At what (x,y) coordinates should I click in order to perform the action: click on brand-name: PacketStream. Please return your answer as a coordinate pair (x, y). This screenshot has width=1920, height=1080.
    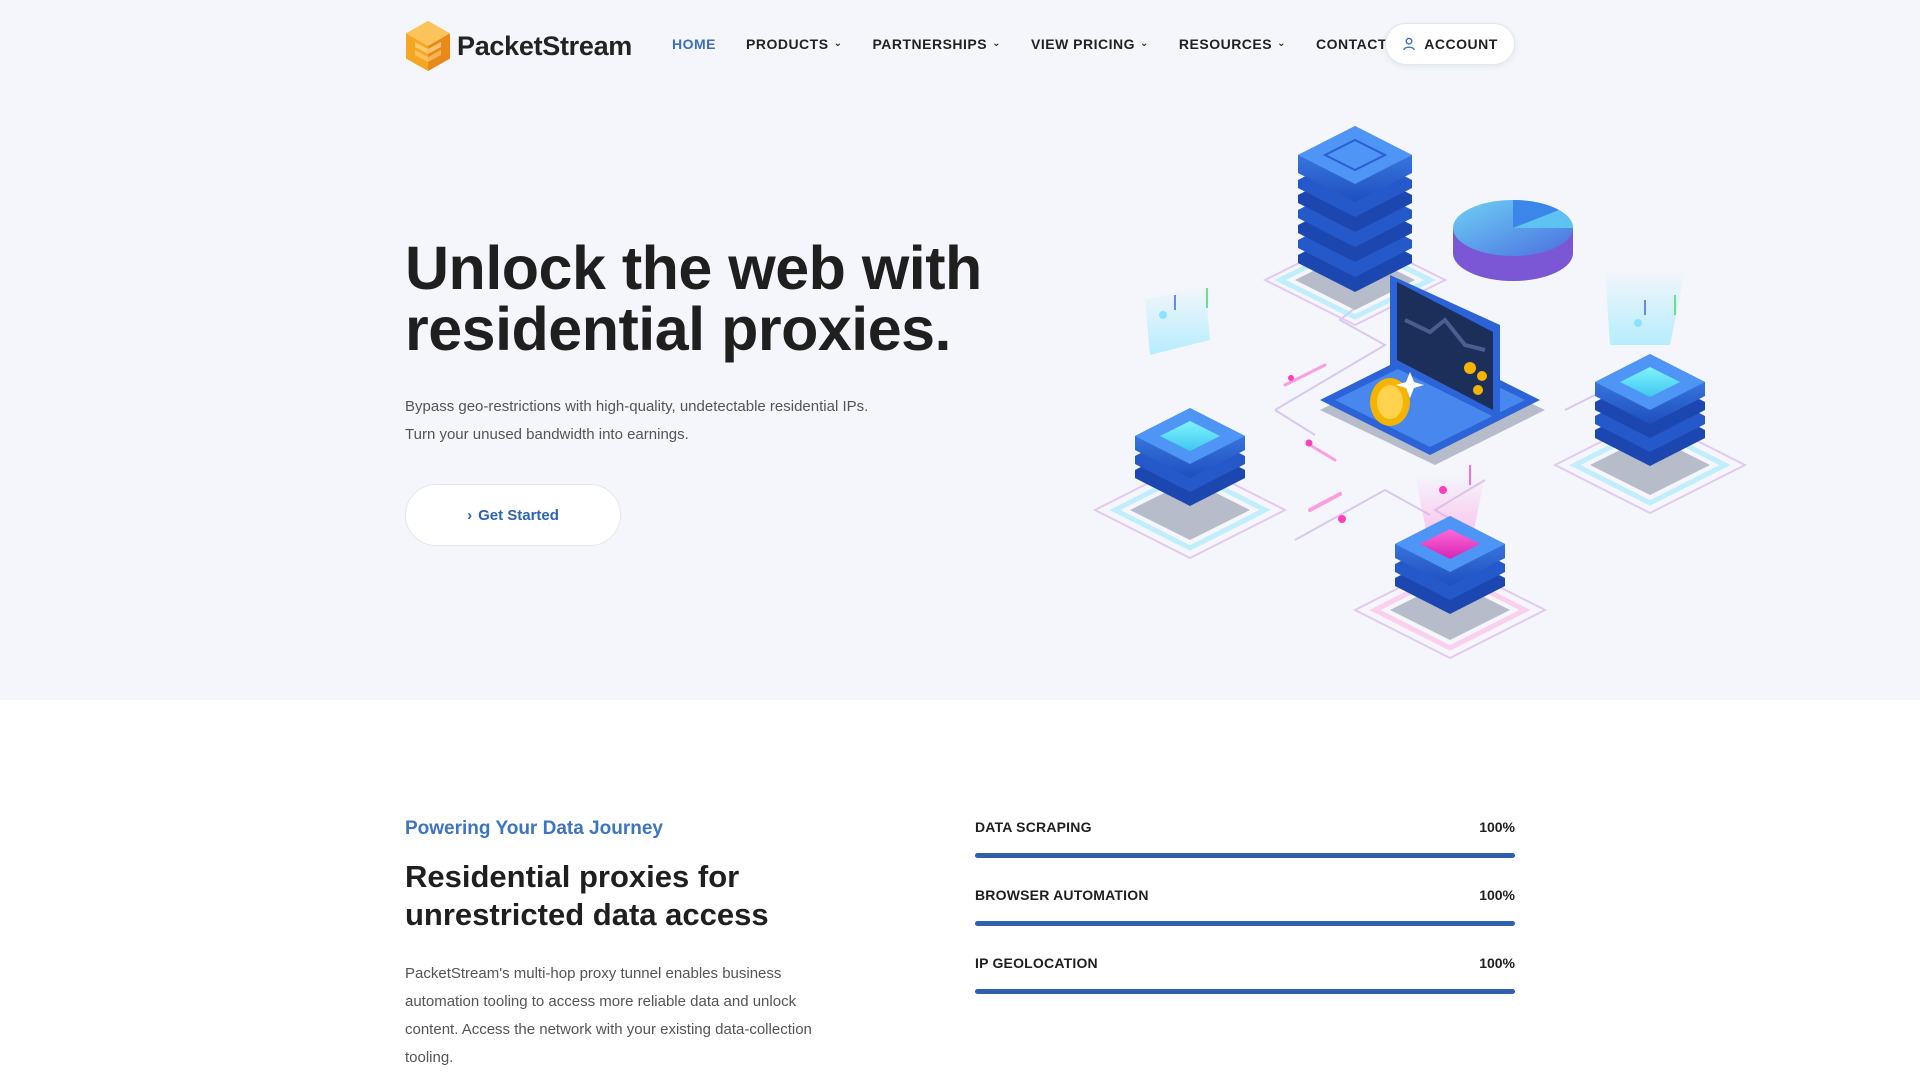
    Looking at the image, I should click on (545, 45).